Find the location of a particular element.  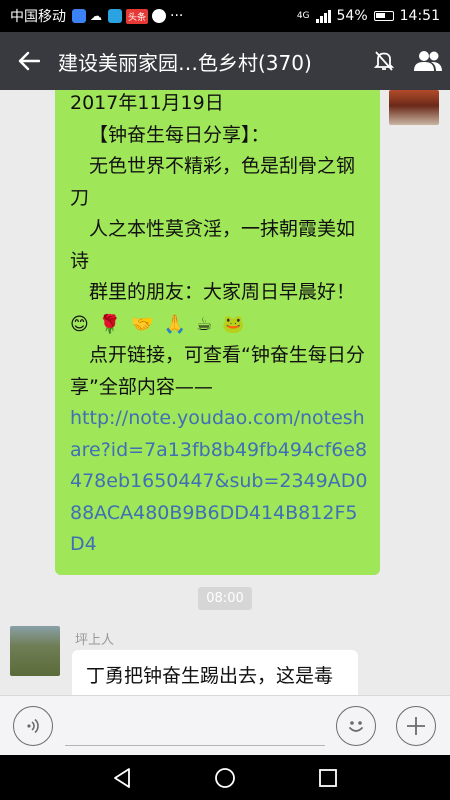

smiley-icon is located at coordinates (356, 726).